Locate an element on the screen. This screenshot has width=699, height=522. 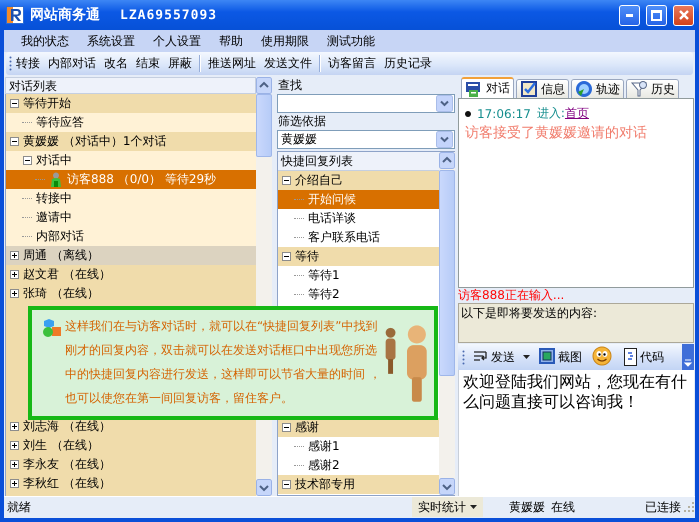
tree-item: 对话中 is located at coordinates (131, 160).